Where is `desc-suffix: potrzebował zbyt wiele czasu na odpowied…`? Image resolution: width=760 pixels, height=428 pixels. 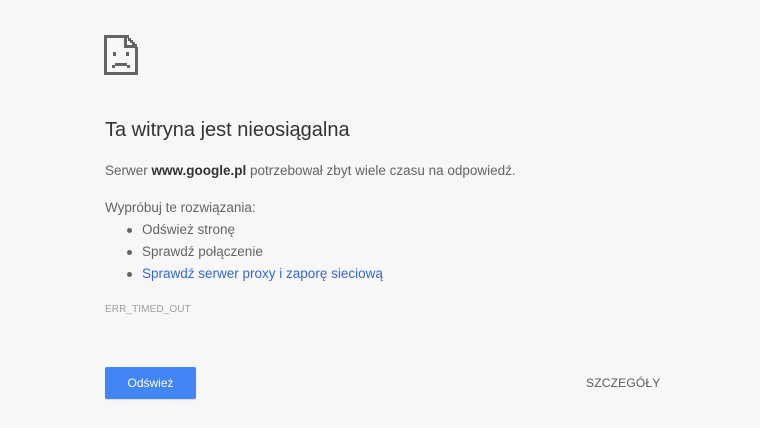
desc-suffix: potrzebował zbyt wiele czasu na odpowied… is located at coordinates (381, 170).